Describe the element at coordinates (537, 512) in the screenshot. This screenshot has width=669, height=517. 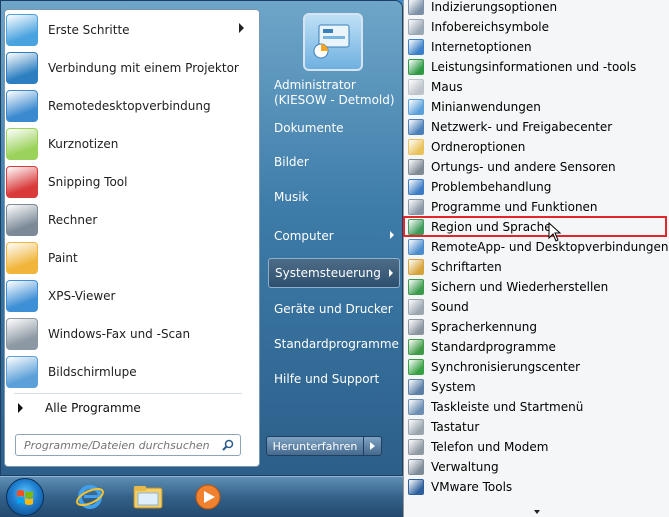
I see `scroll-down-arrow-icon` at that location.